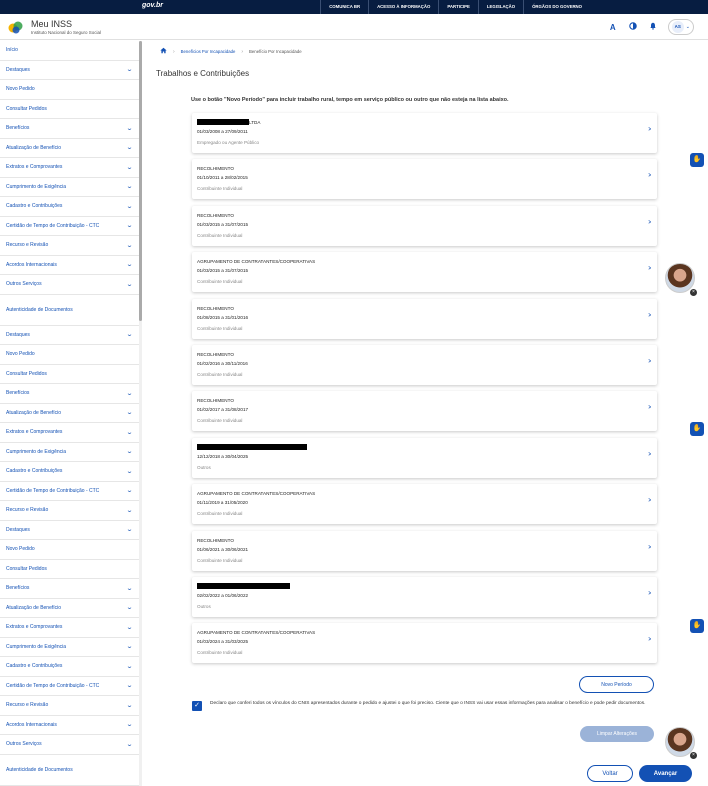 The image size is (708, 786). Describe the element at coordinates (197, 706) in the screenshot. I see `declaration-checkbox: ✓` at that location.